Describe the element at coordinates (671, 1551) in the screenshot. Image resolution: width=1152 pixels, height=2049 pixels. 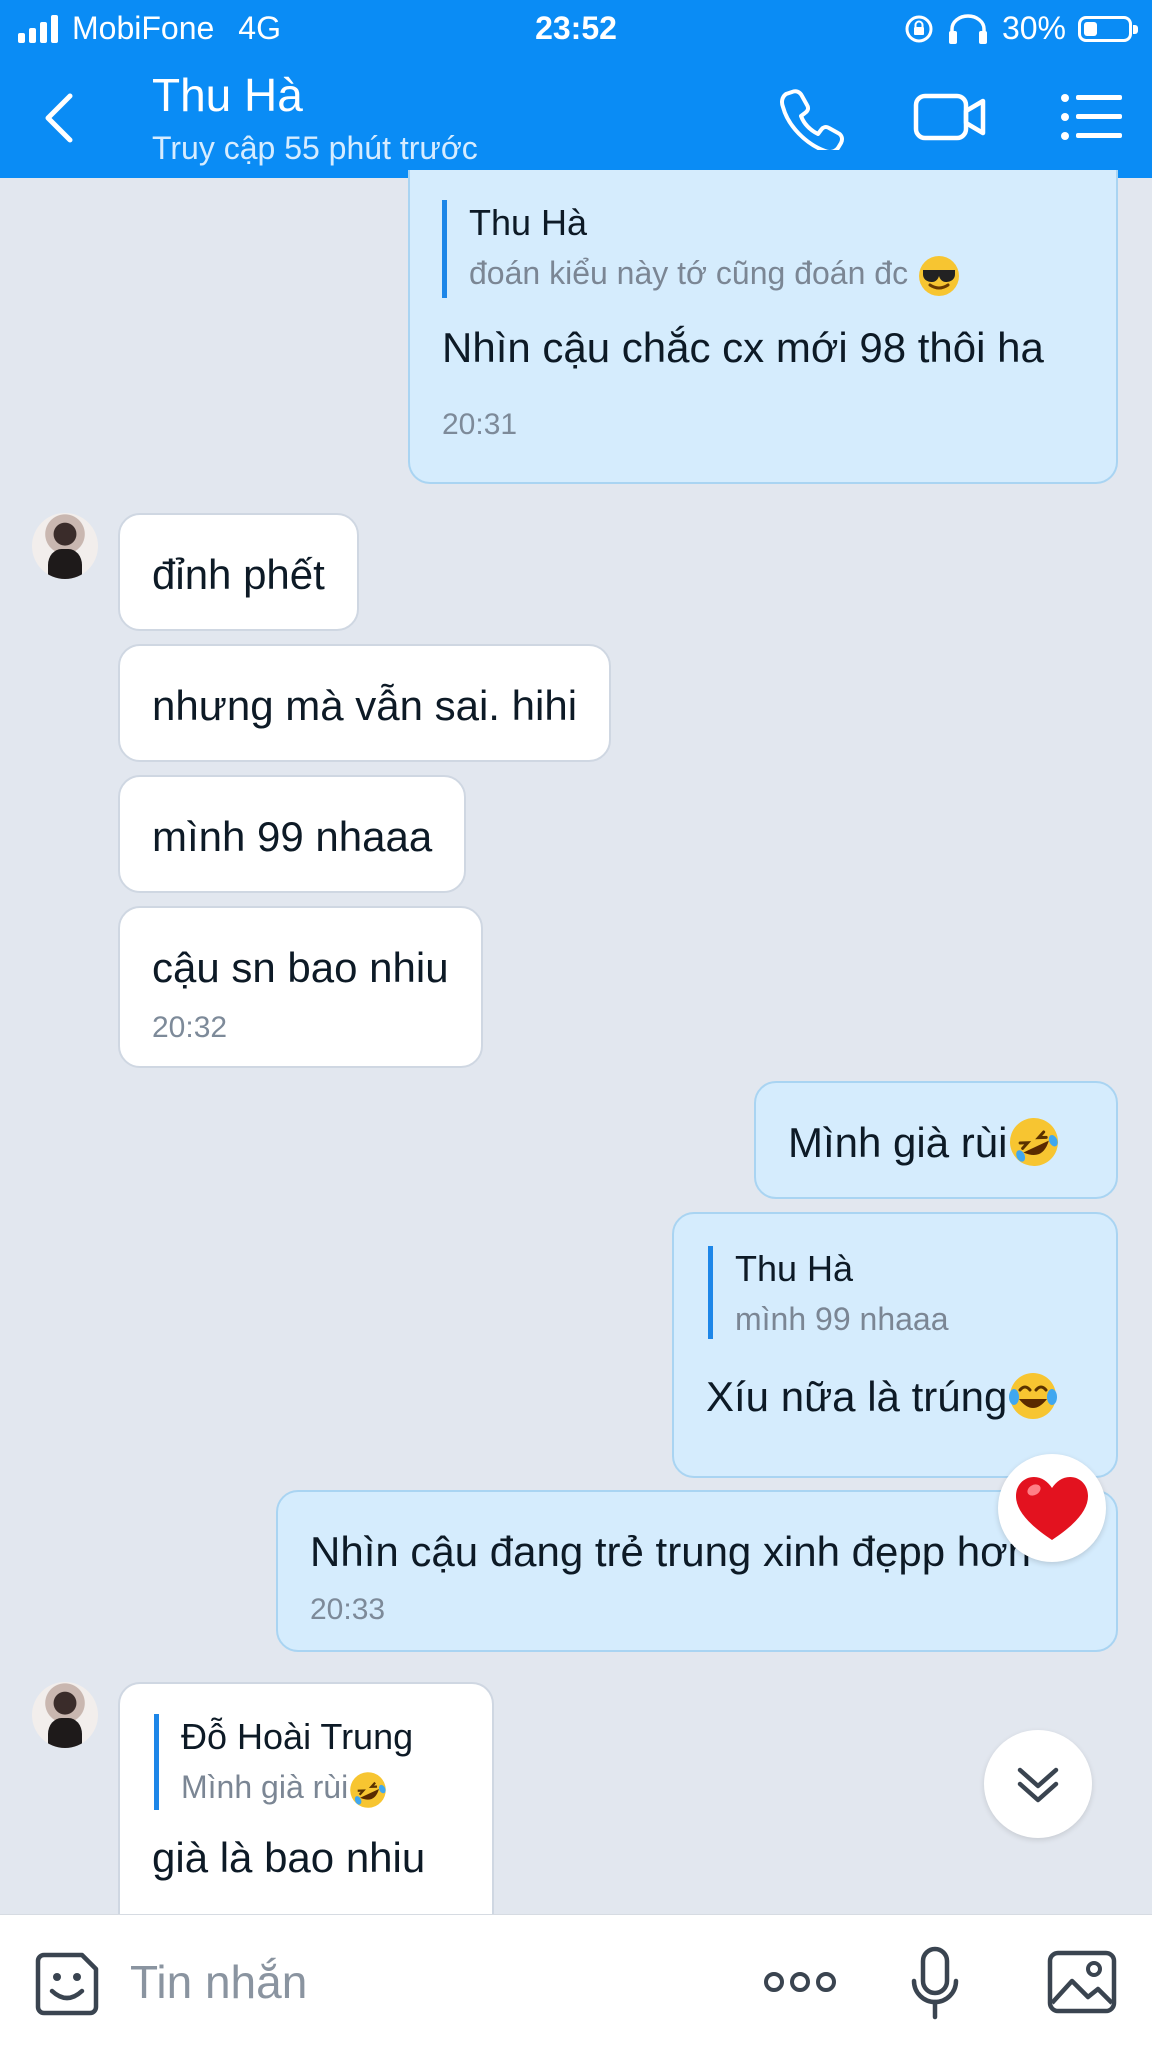
I see `message-text: Nhìn cậu đang trẻ trung xinh đẹpp hơn` at that location.